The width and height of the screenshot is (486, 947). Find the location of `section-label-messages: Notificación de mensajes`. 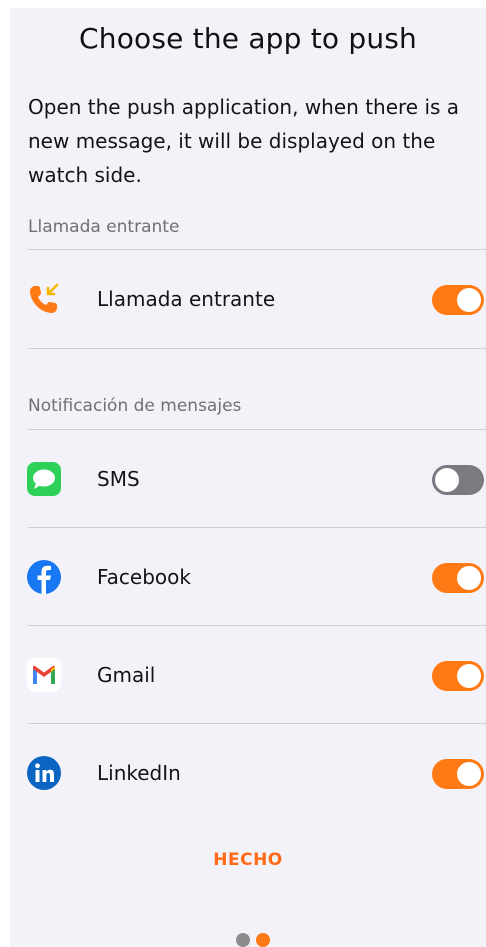

section-label-messages: Notificación de mensajes is located at coordinates (135, 406).